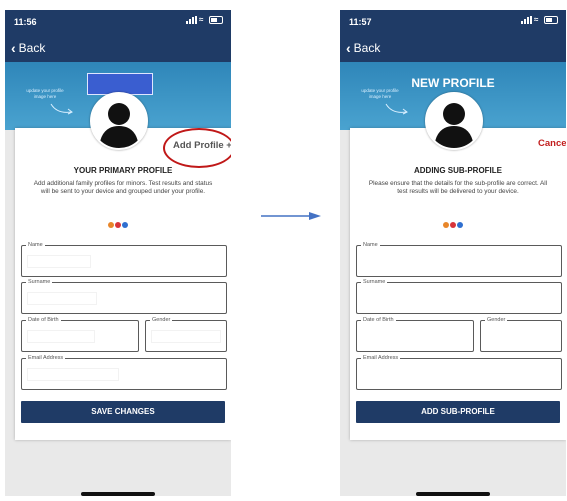  What do you see at coordinates (25, 22) in the screenshot?
I see `status-time: 11:56` at bounding box center [25, 22].